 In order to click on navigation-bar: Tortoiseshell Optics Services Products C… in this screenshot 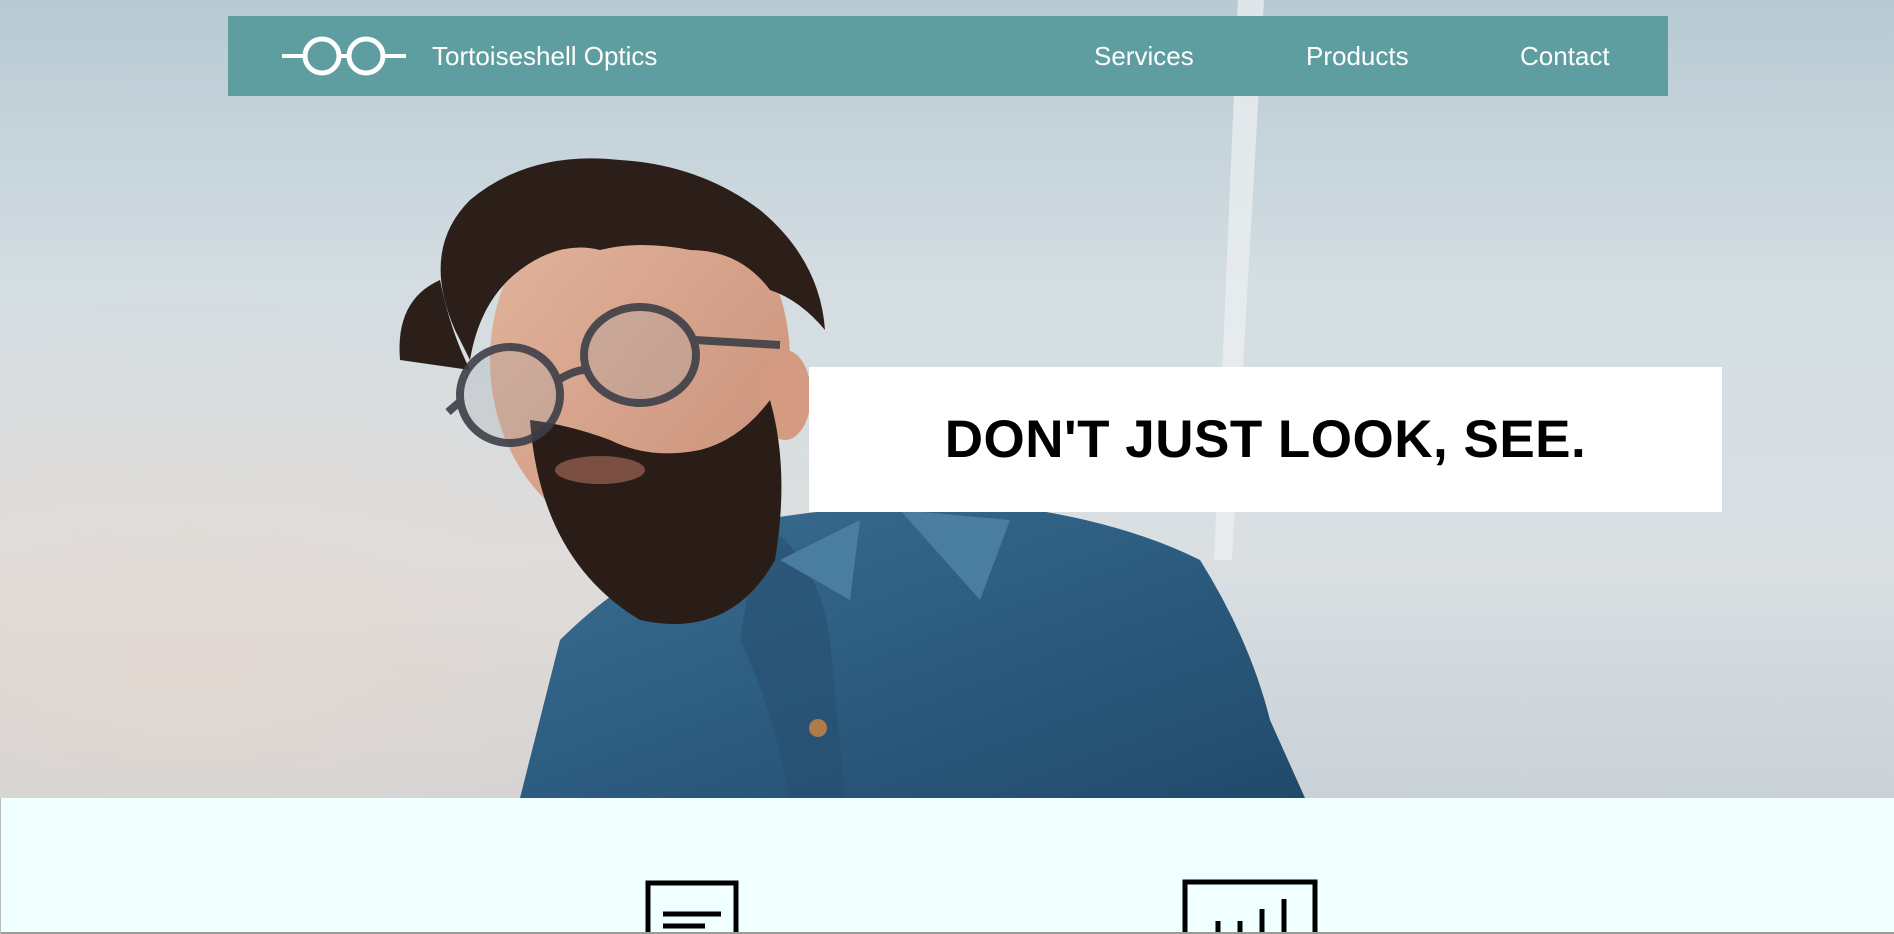, I will do `click(948, 56)`.